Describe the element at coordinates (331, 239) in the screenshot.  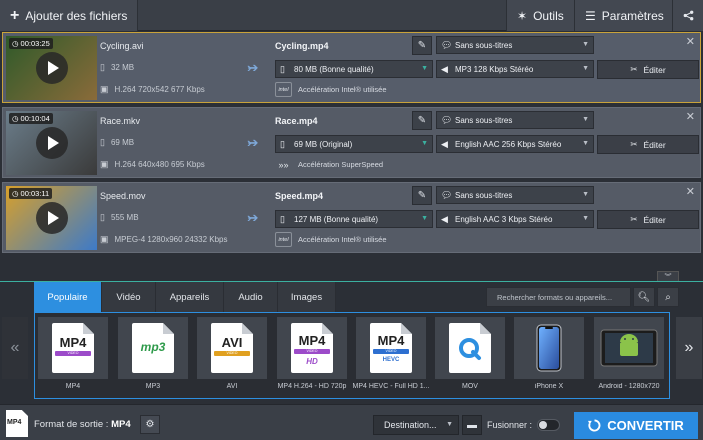
I see `acceleration-info: intel Accélération Intel® utilisée` at that location.